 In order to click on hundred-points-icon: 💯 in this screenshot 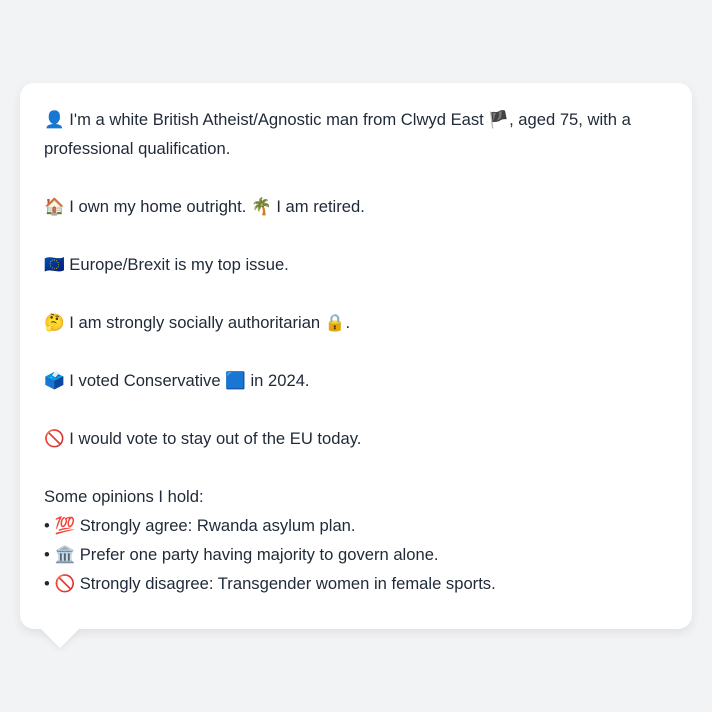, I will do `click(65, 525)`.